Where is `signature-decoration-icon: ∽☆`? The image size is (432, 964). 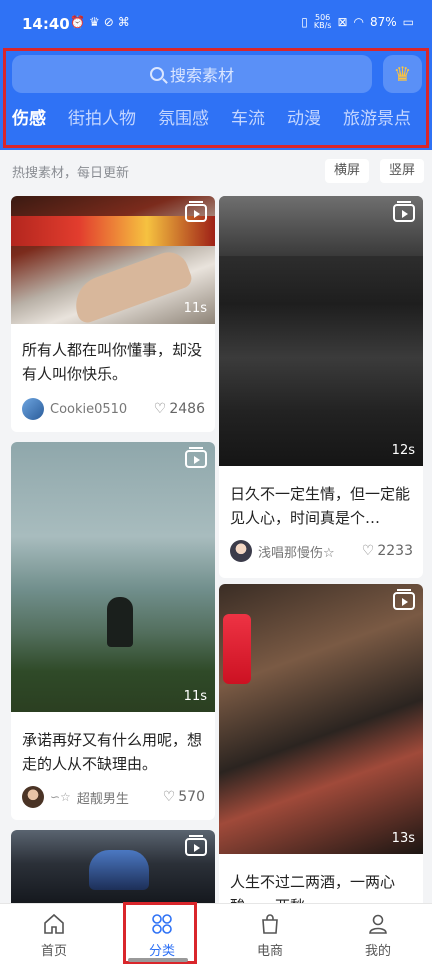 signature-decoration-icon: ∽☆ is located at coordinates (60, 797).